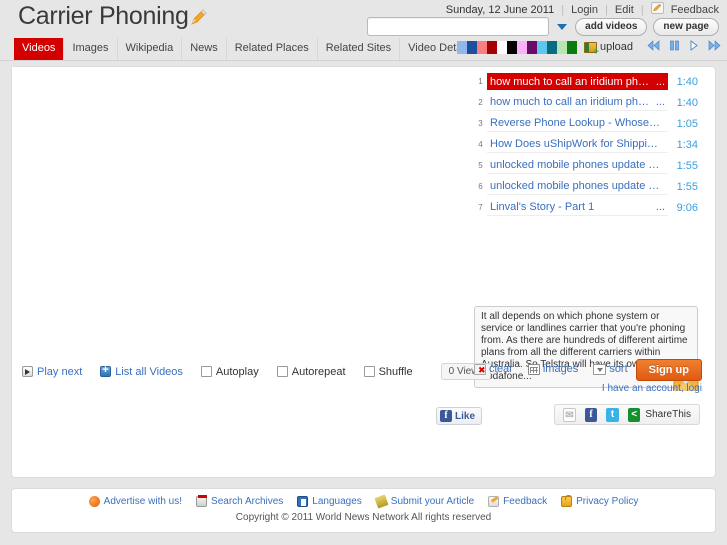 The height and width of the screenshot is (545, 727). I want to click on sort-label: sort, so click(618, 369).